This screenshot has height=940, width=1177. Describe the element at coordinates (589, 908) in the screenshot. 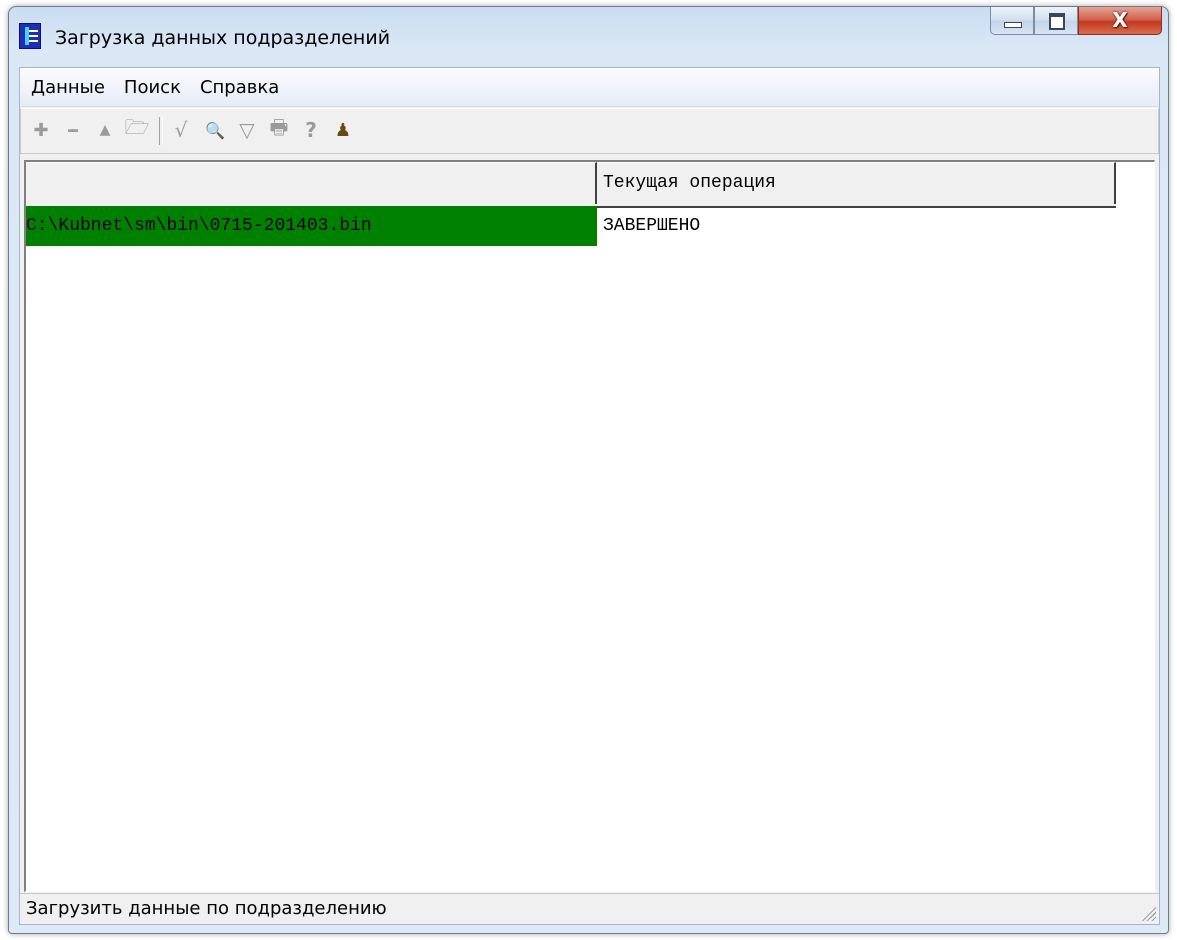

I see `status-bar: Загрузить данные по подразделению` at that location.